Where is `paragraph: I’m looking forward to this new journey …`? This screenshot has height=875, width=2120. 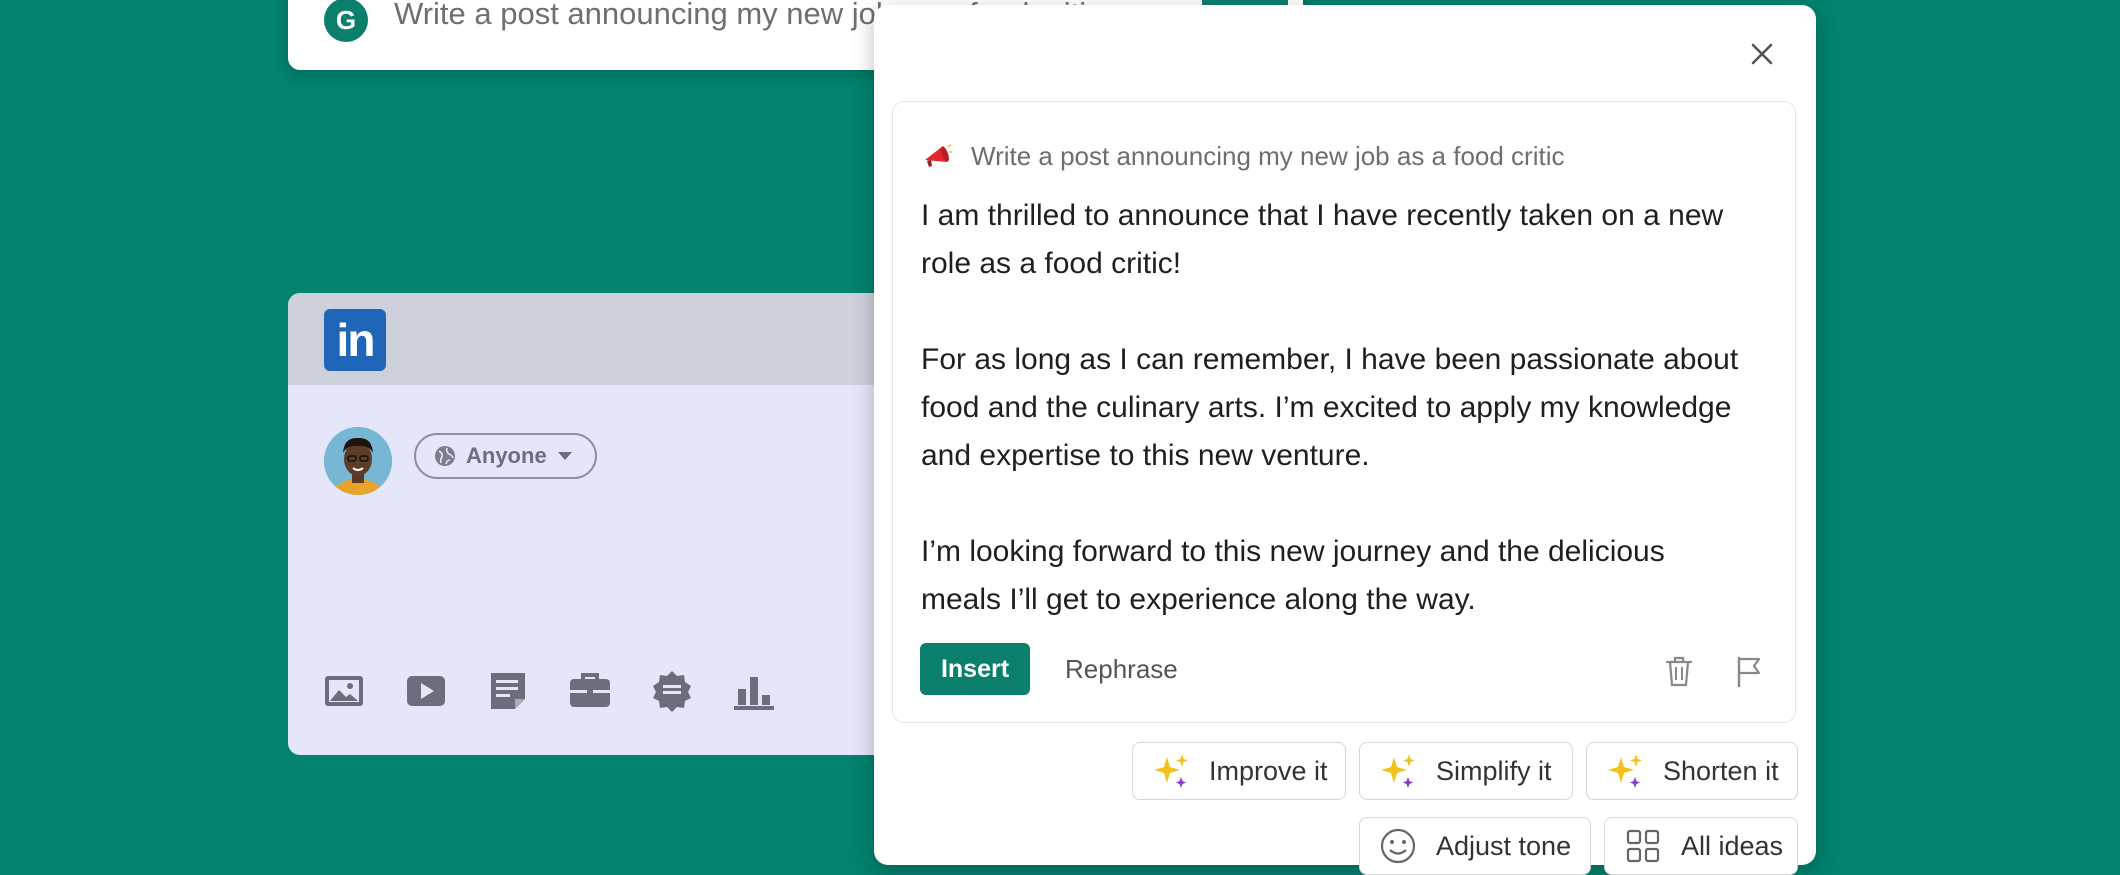
paragraph: I’m looking forward to this new journey … is located at coordinates (1293, 575).